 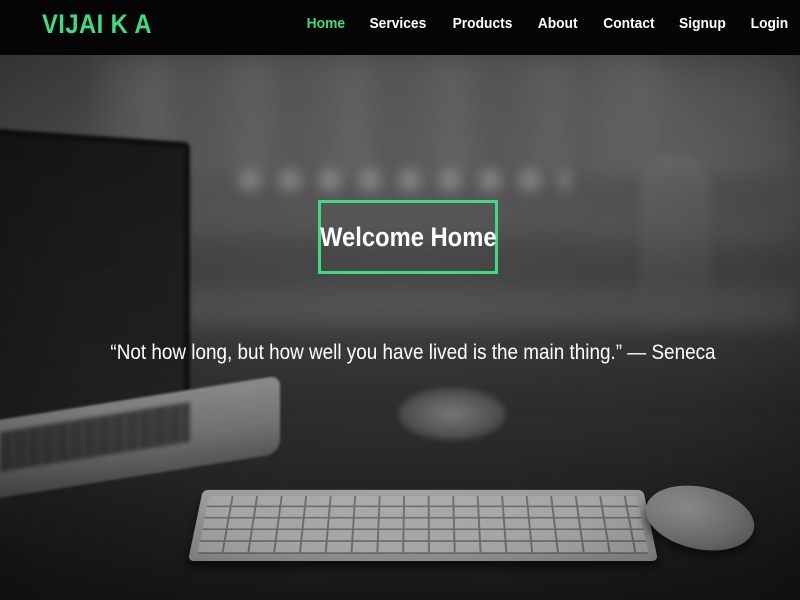 I want to click on nav-link-about: About, so click(x=558, y=23).